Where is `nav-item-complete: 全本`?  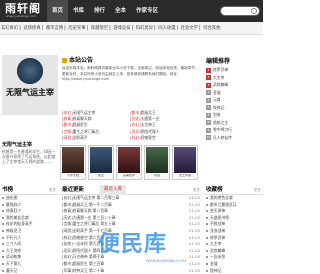 nav-item-complete: 全本 is located at coordinates (120, 11).